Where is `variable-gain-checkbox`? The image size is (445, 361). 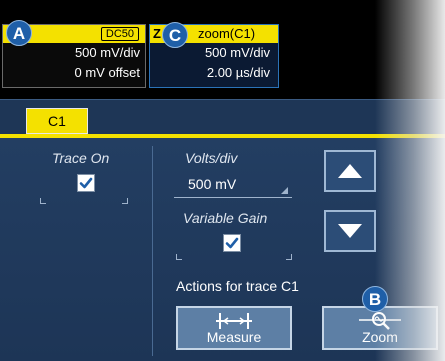 variable-gain-checkbox is located at coordinates (232, 243).